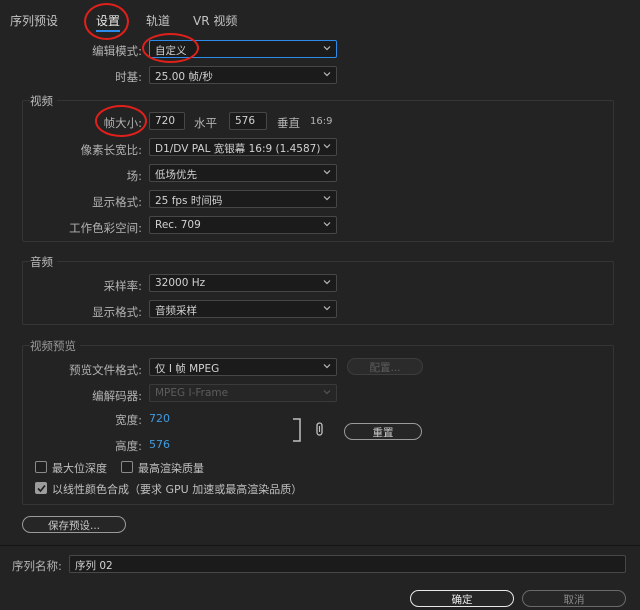 The width and height of the screenshot is (640, 610). Describe the element at coordinates (243, 283) in the screenshot. I see `sample-rate-dropdown: 32000 Hz` at that location.